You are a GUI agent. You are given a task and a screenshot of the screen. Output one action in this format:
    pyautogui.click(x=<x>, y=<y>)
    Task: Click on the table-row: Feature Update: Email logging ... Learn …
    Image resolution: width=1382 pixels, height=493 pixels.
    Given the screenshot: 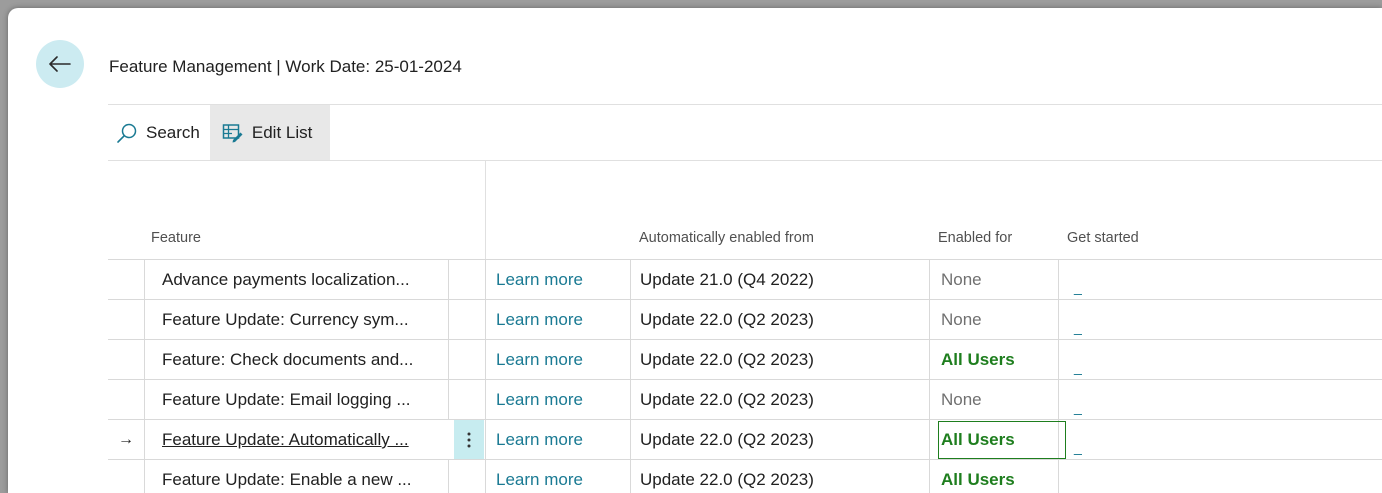 What is the action you would take?
    pyautogui.click(x=745, y=399)
    